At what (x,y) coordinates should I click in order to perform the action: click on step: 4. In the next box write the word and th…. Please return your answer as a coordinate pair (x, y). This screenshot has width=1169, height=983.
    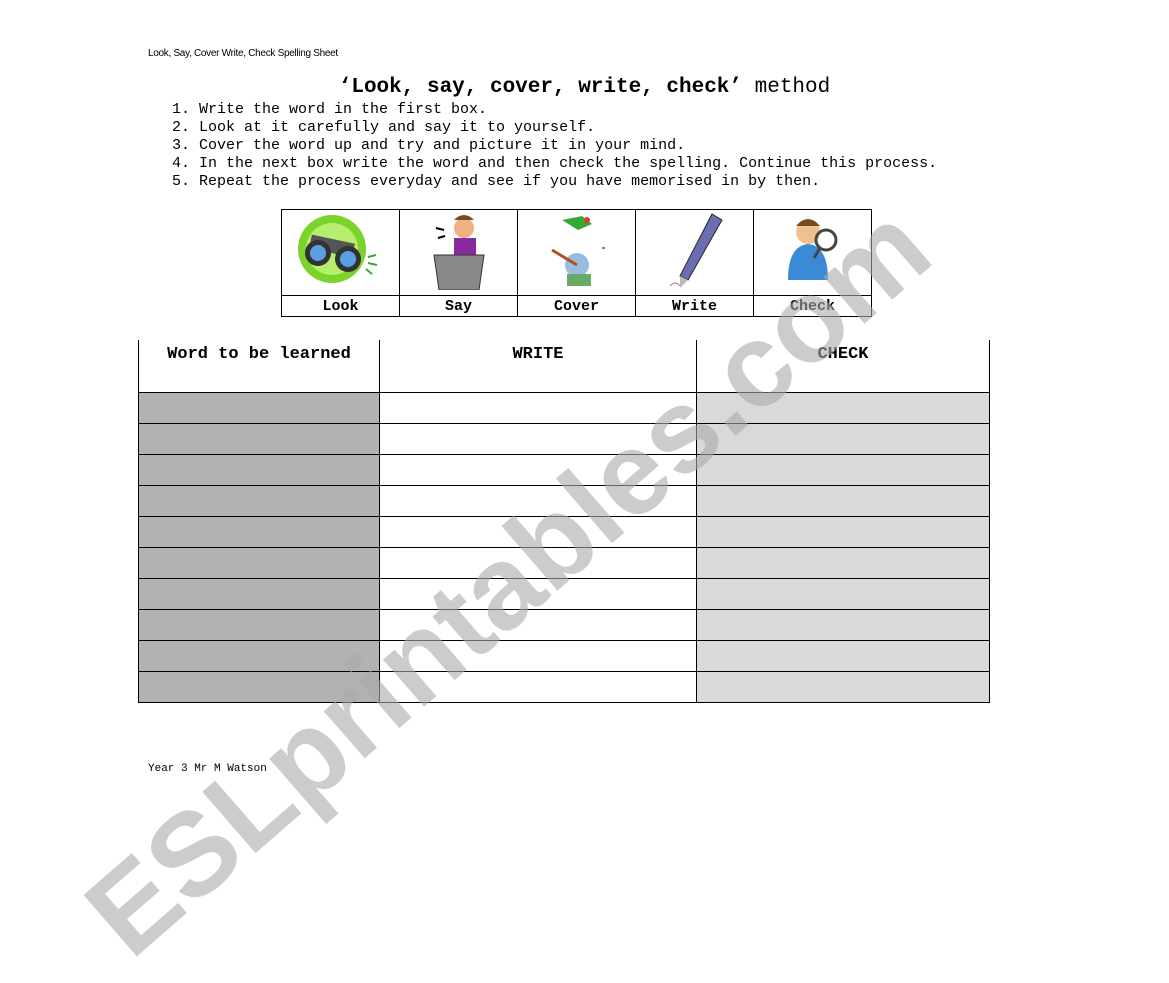
    Looking at the image, I should click on (555, 163).